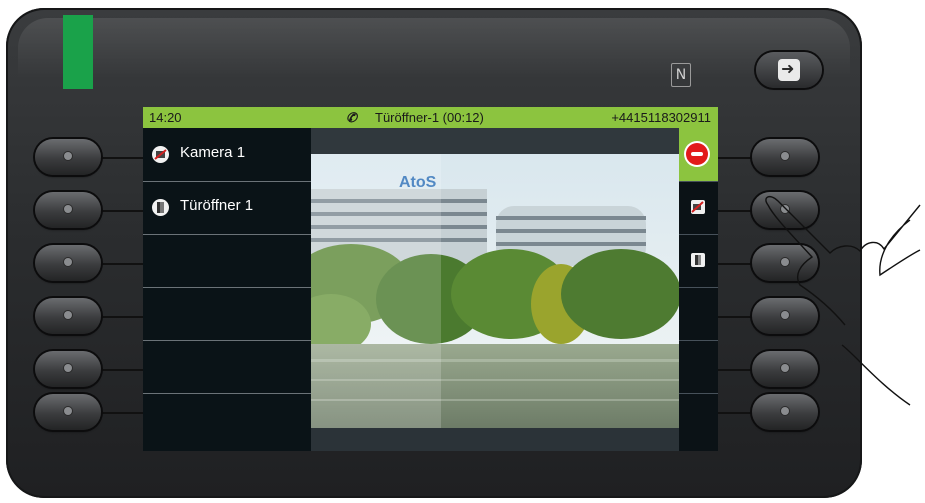 The image size is (925, 503). What do you see at coordinates (351, 117) in the screenshot?
I see `phone-ringing-icon: ✆` at bounding box center [351, 117].